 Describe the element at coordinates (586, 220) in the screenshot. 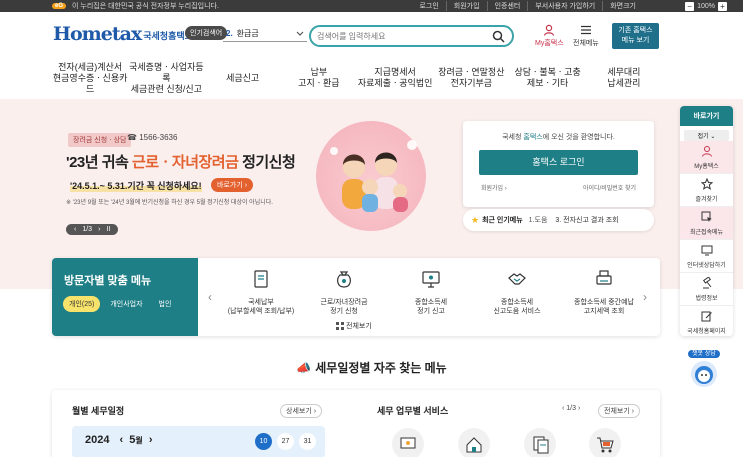

I see `popular-item-2: 3. 전자신고 결과 조회` at that location.